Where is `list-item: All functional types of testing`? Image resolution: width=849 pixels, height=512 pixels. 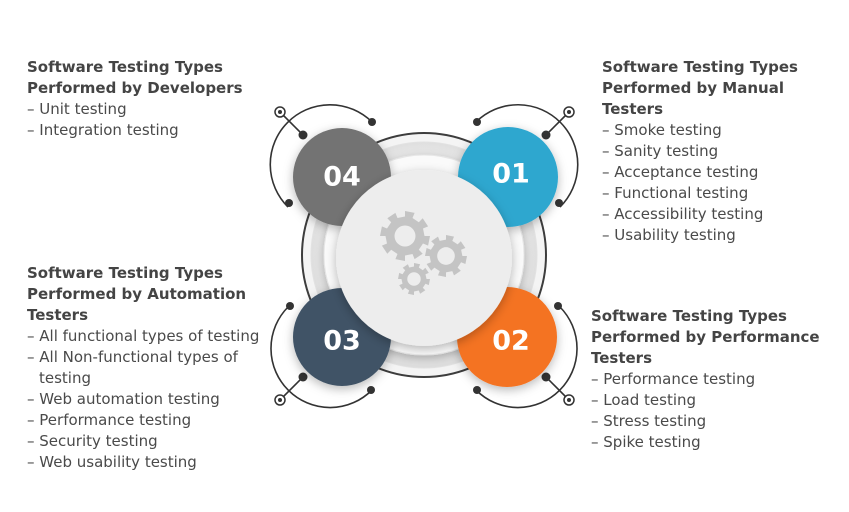
list-item: All functional types of testing is located at coordinates (149, 336).